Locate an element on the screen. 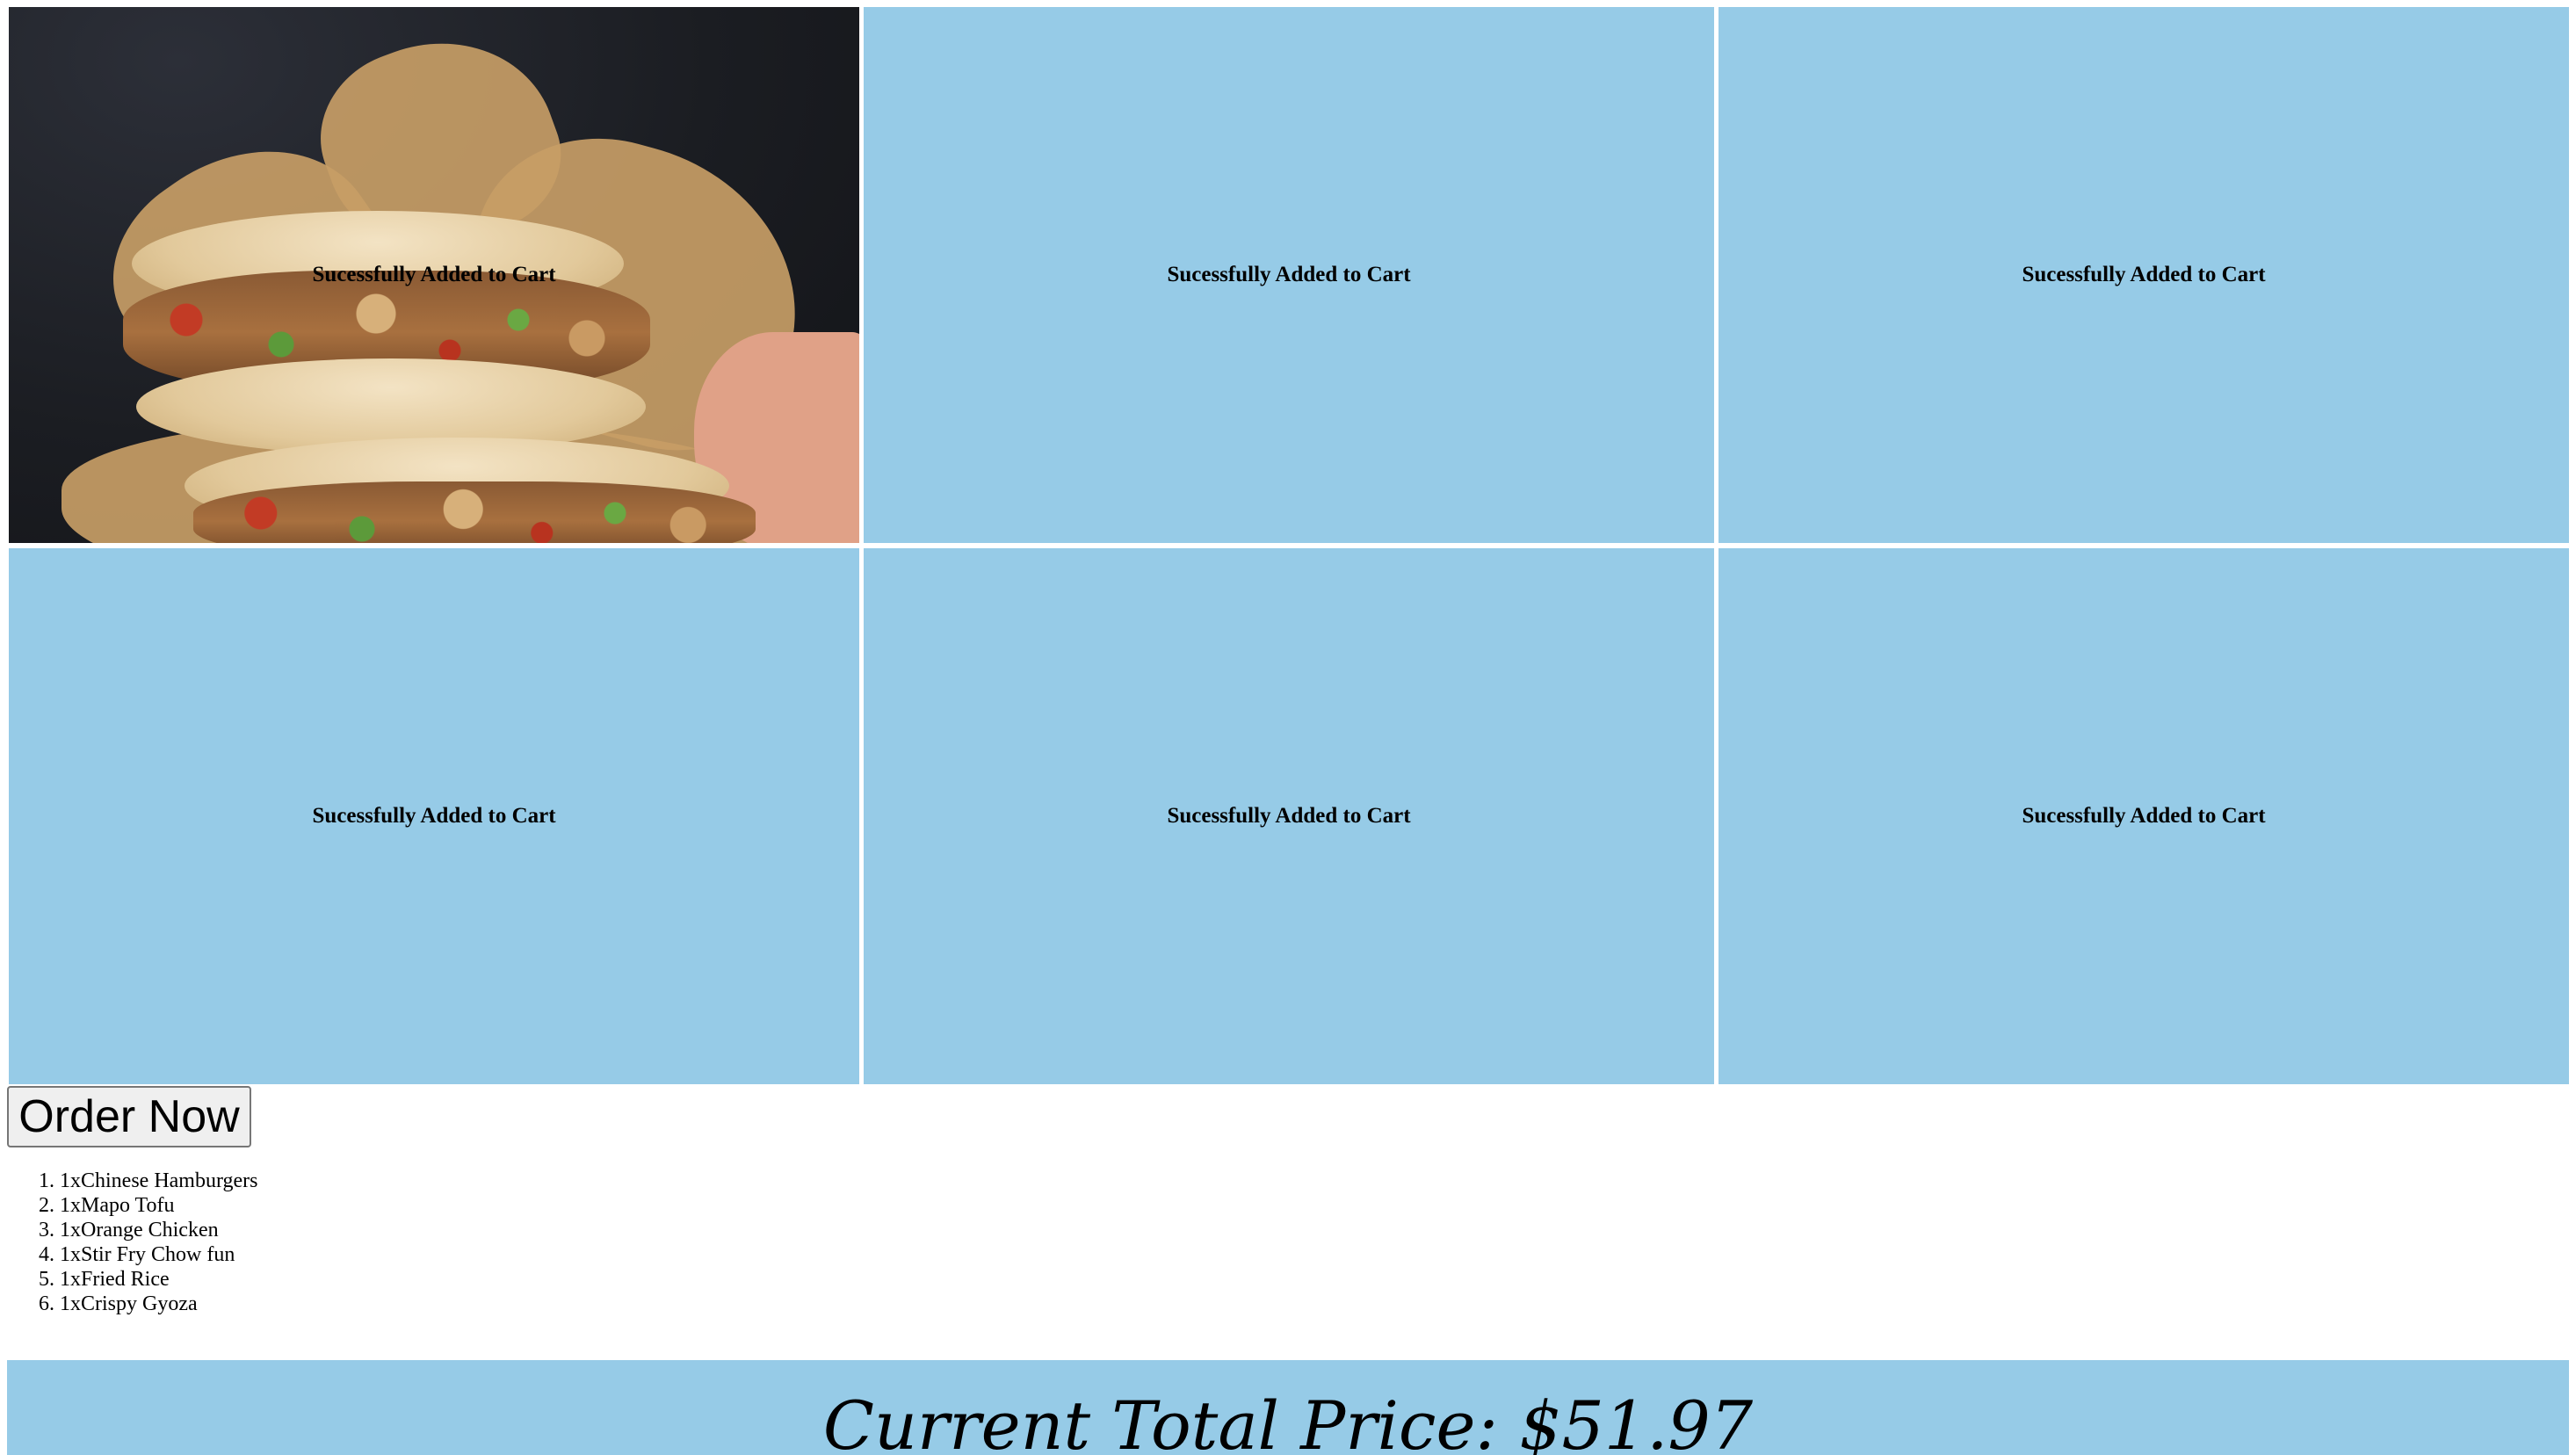 This screenshot has width=2576, height=1455. menu-tile-orange-chicken: Sucessfully Added to Cart is located at coordinates (2144, 275).